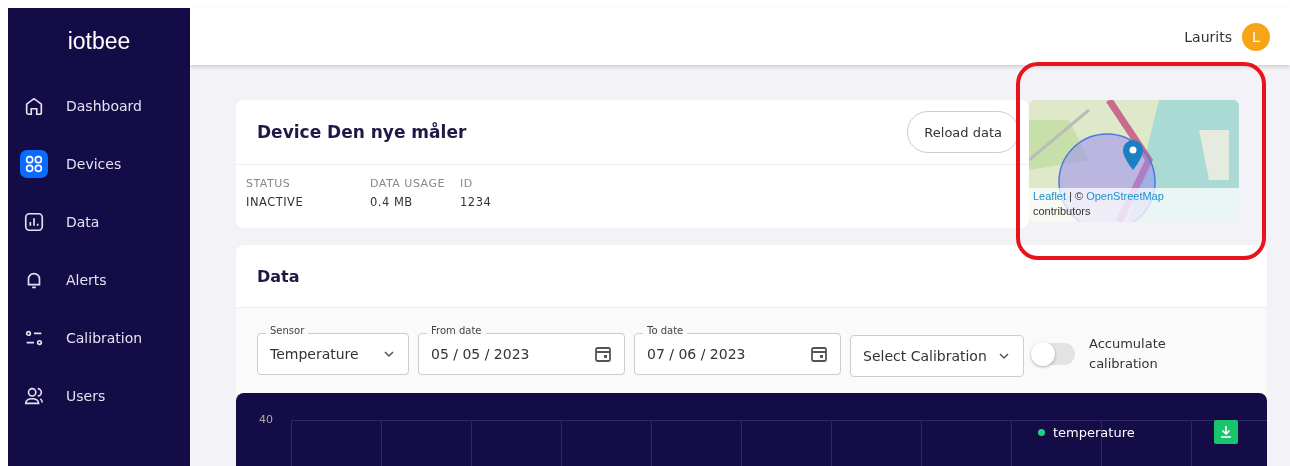  I want to click on field-label: To date, so click(665, 330).